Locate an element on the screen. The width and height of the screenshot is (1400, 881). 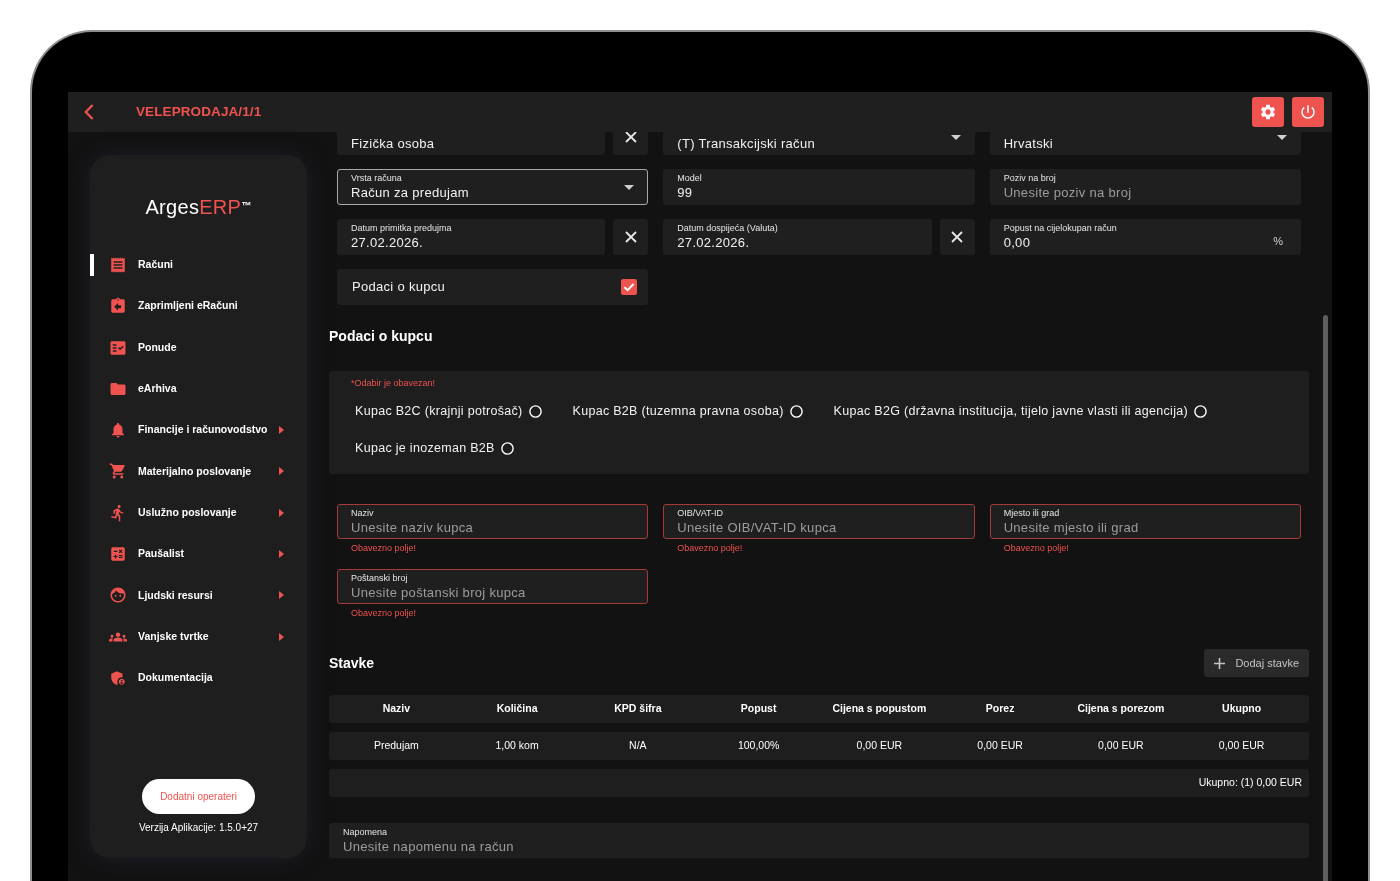
column-header: Ukupno is located at coordinates (1242, 709).